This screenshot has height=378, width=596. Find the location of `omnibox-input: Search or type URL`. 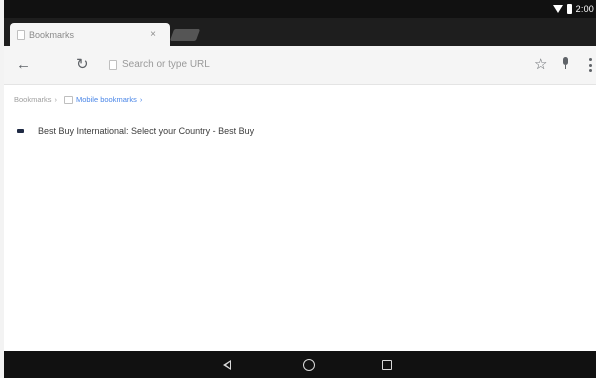

omnibox-input: Search or type URL is located at coordinates (322, 65).